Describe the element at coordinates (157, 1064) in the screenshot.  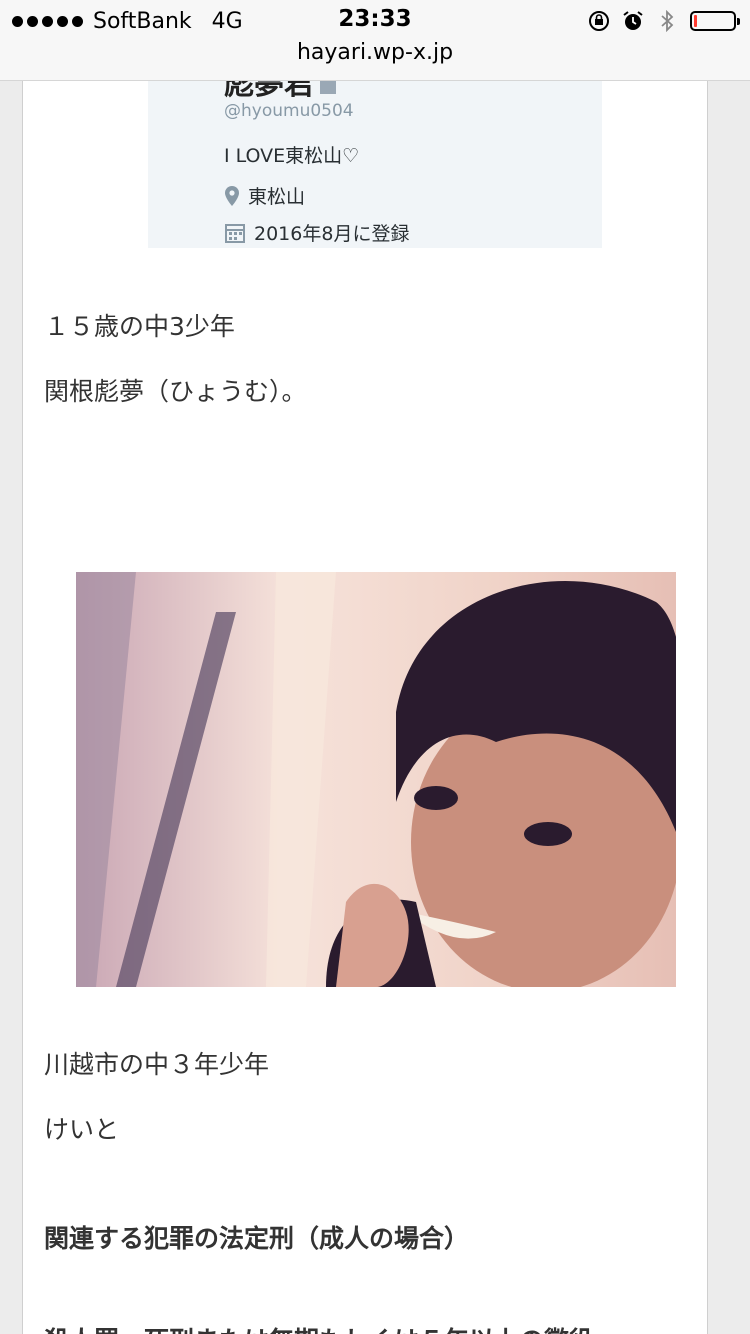
I see `paragraph-student: 川越市の中３年少年` at that location.